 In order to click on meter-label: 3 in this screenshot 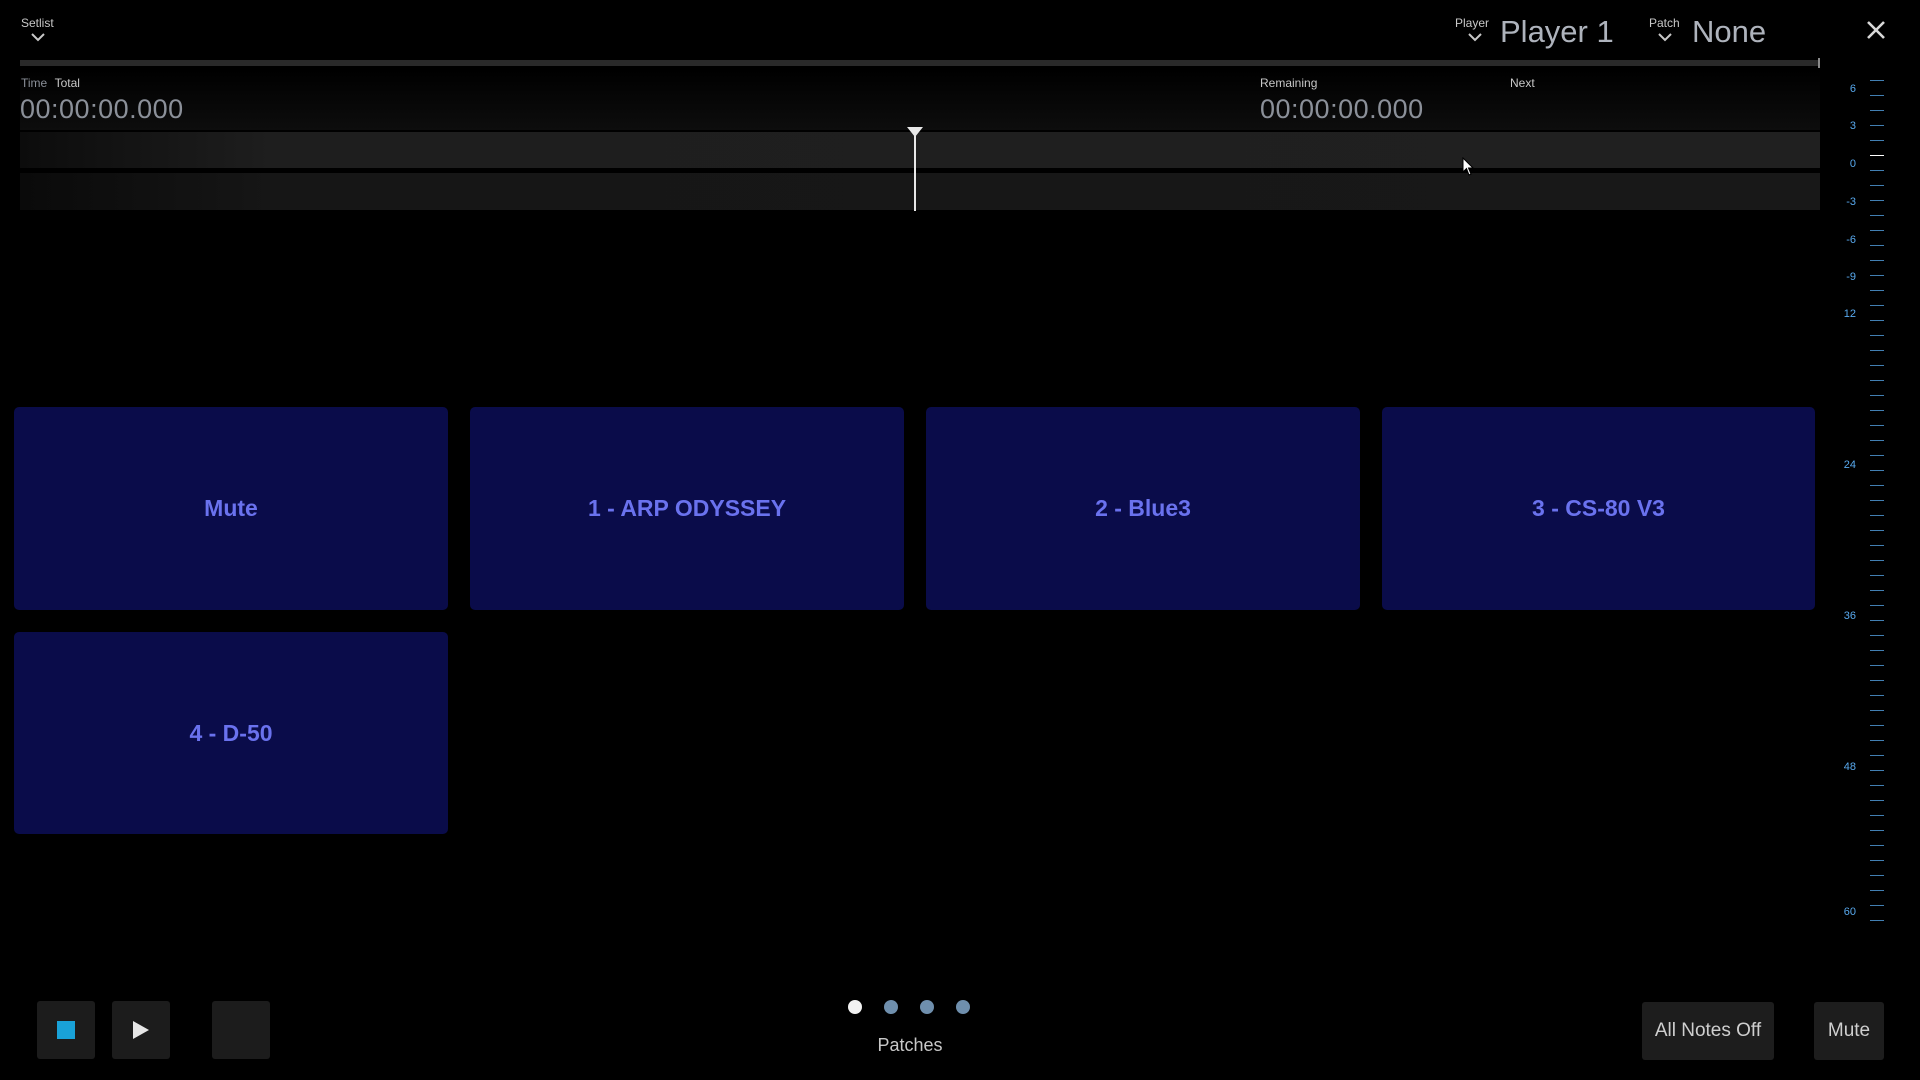, I will do `click(1852, 126)`.